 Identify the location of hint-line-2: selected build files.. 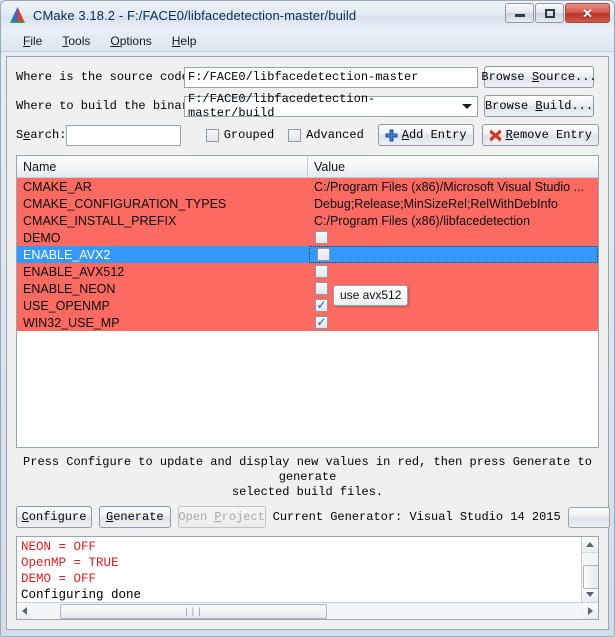
(307, 492).